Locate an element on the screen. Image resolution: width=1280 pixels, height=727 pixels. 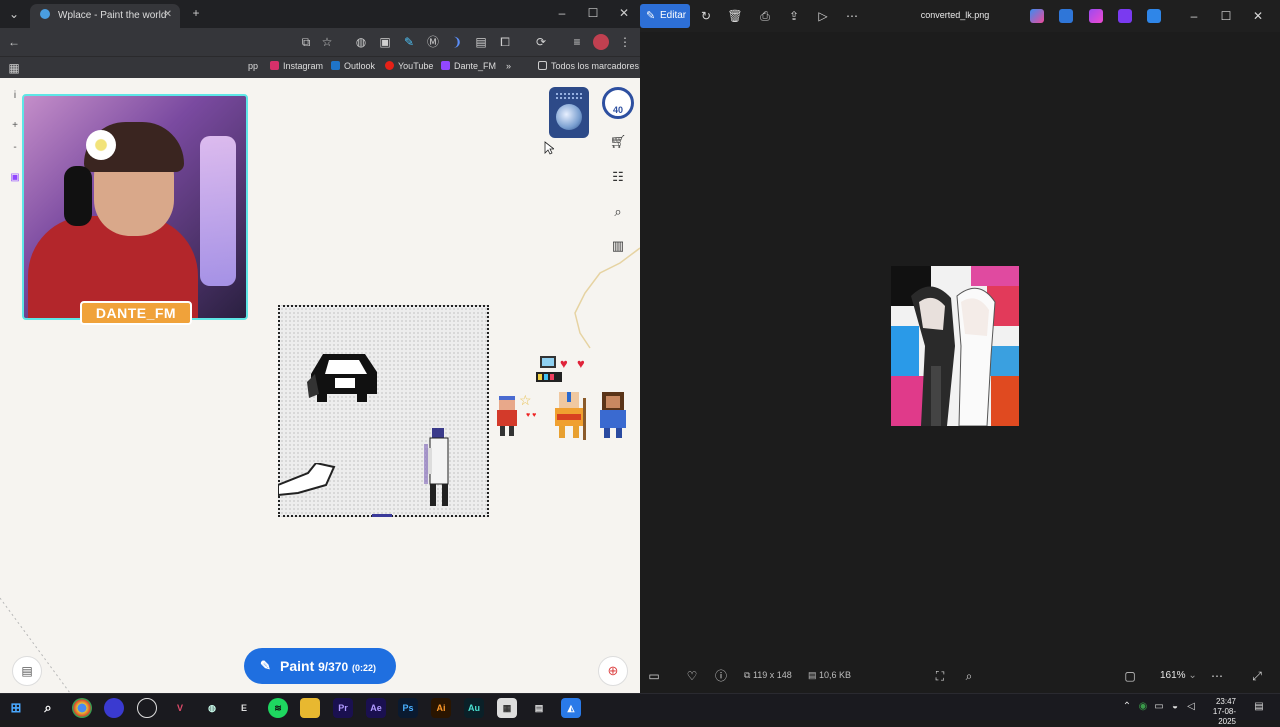
system-clock: 23:47 17-08-2025 is located at coordinates (1216, 712).